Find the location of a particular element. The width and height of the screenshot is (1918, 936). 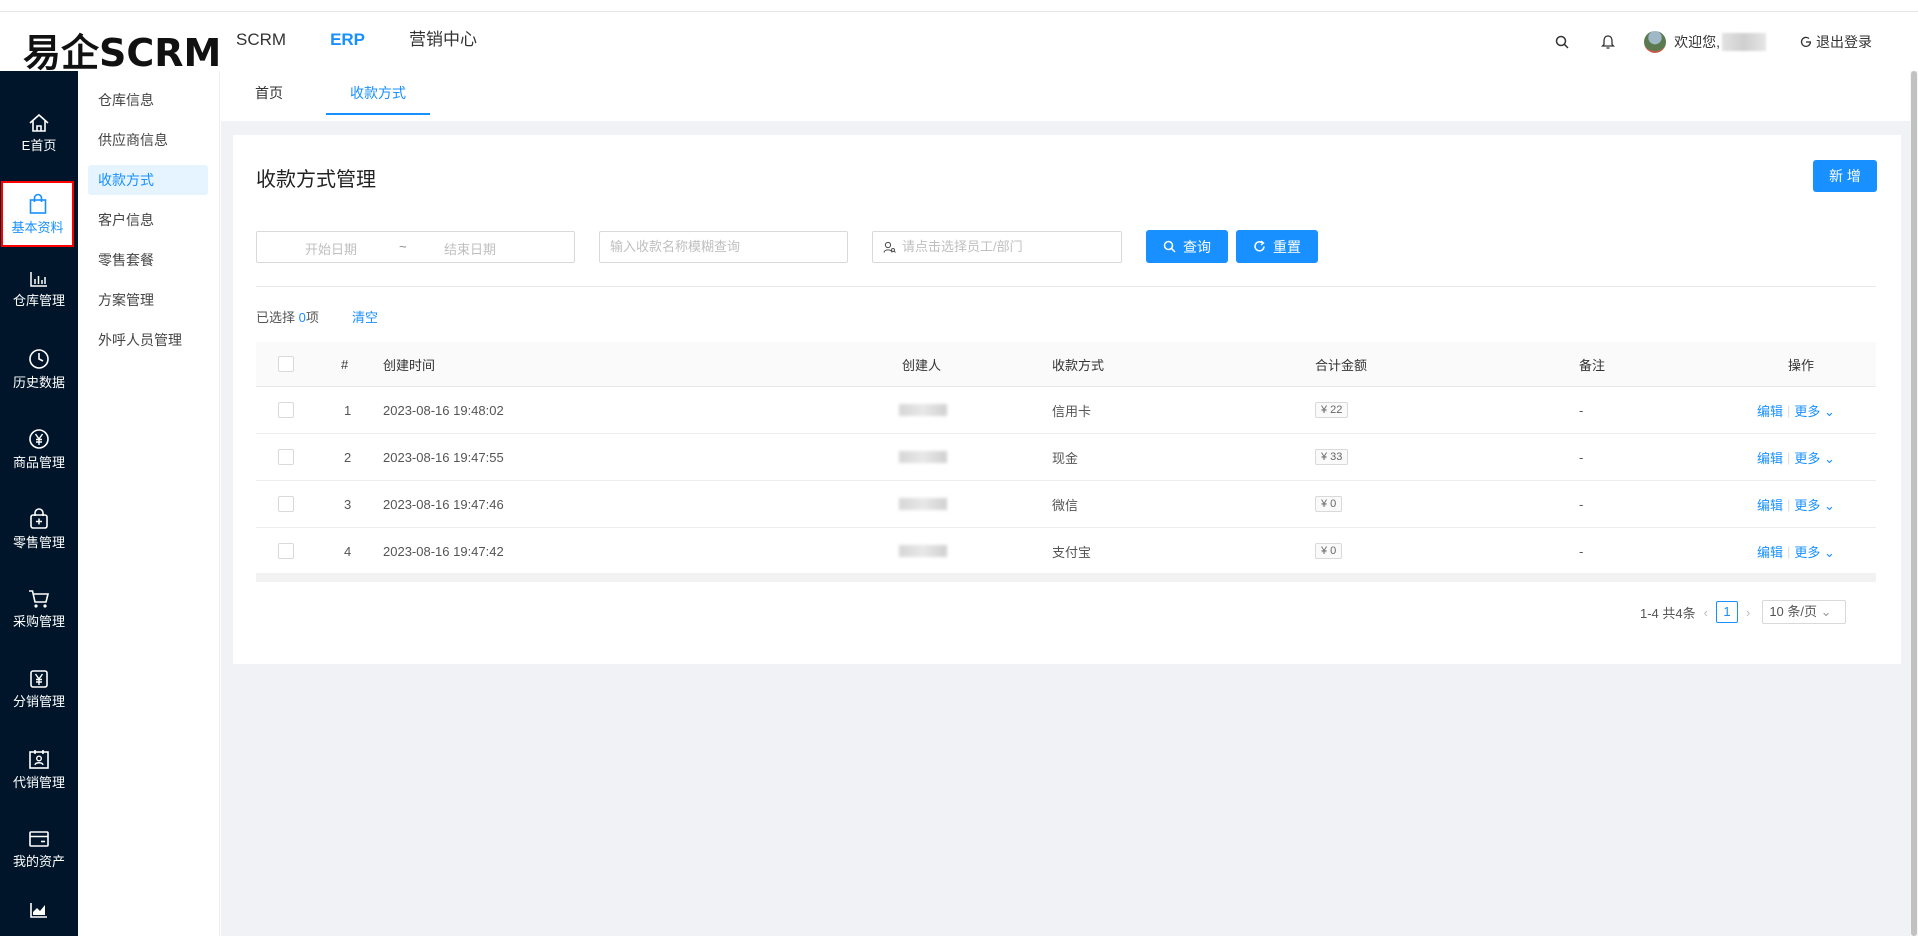

submenu-item-plan-management: 方案管理 is located at coordinates (148, 300).